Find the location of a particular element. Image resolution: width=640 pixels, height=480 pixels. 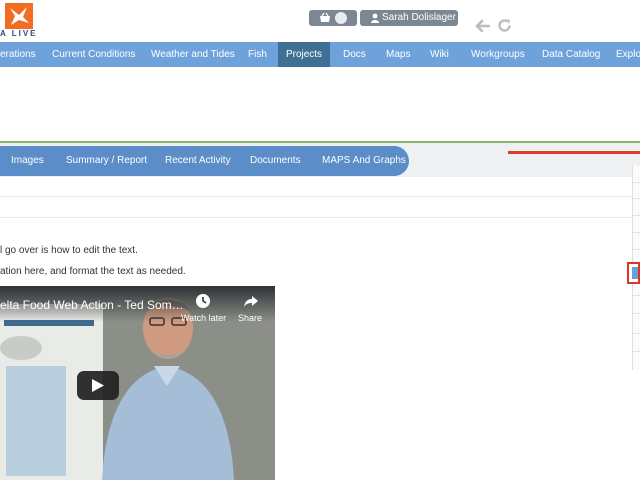

user-menu-button: Sarah Dolislager is located at coordinates (409, 18).